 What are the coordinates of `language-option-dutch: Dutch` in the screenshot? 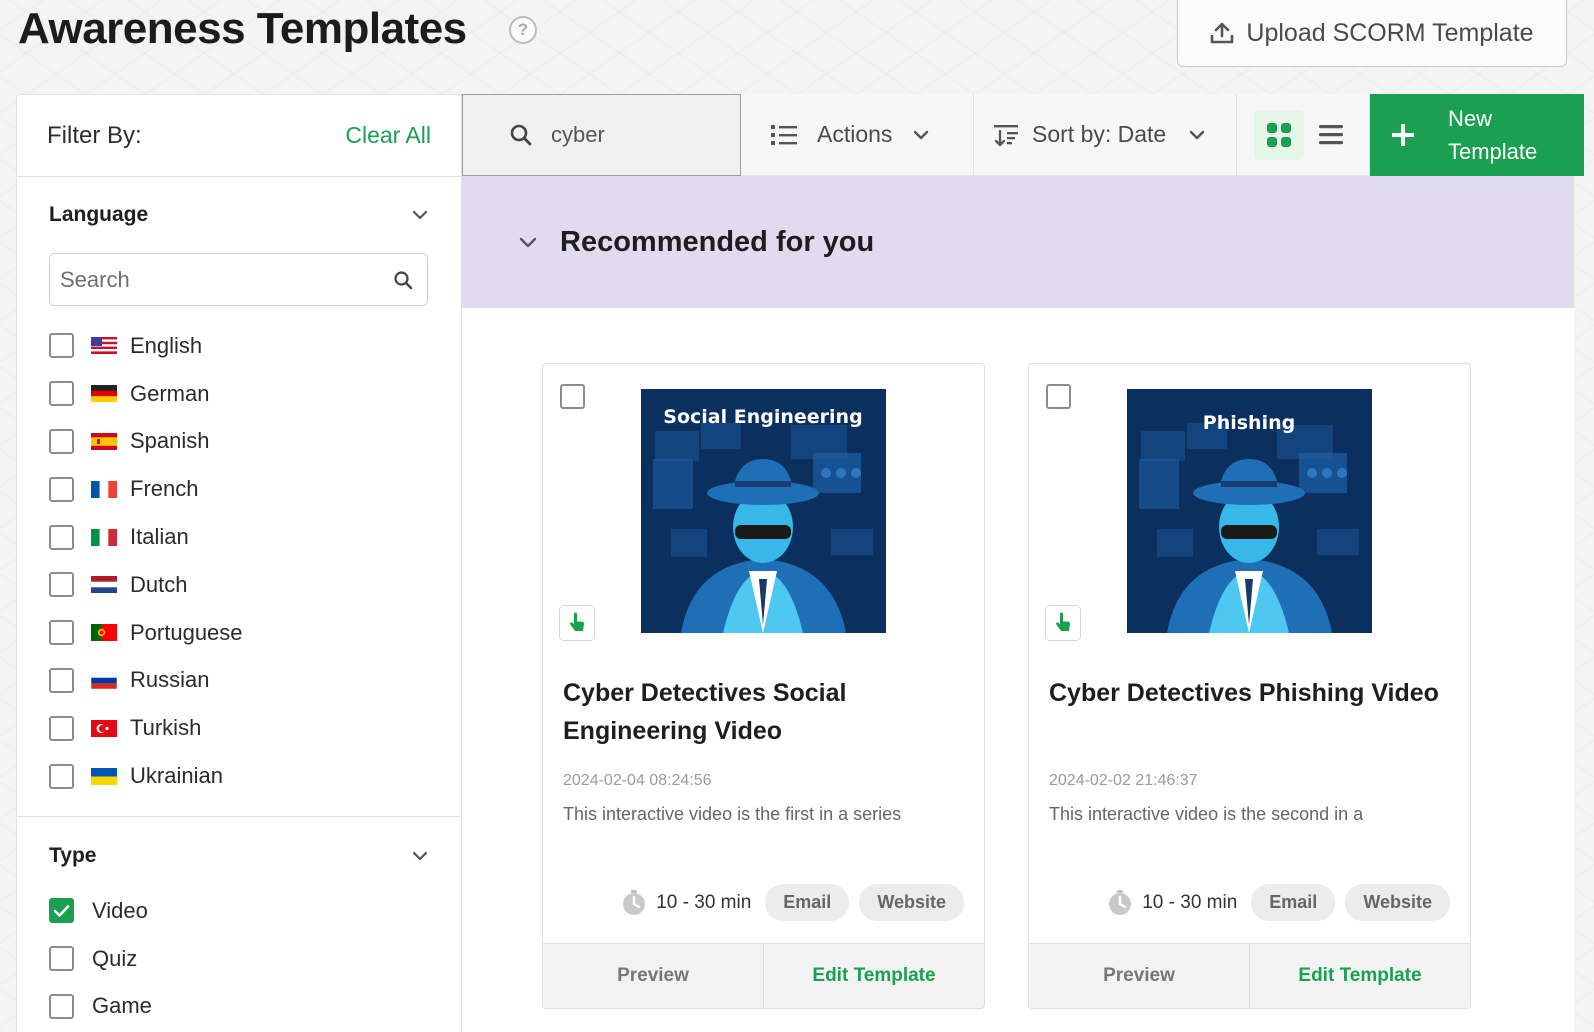 It's located at (239, 585).